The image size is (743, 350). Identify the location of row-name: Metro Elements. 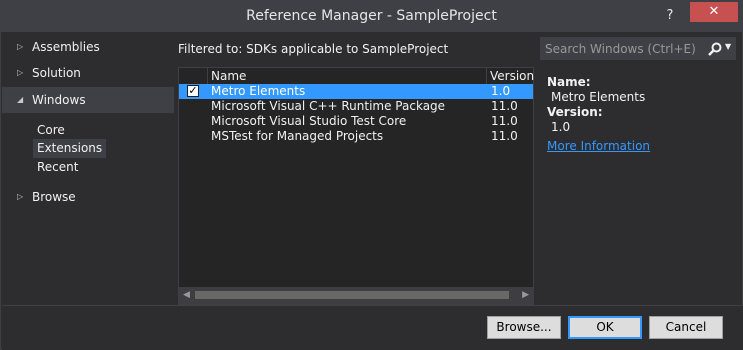
(258, 91).